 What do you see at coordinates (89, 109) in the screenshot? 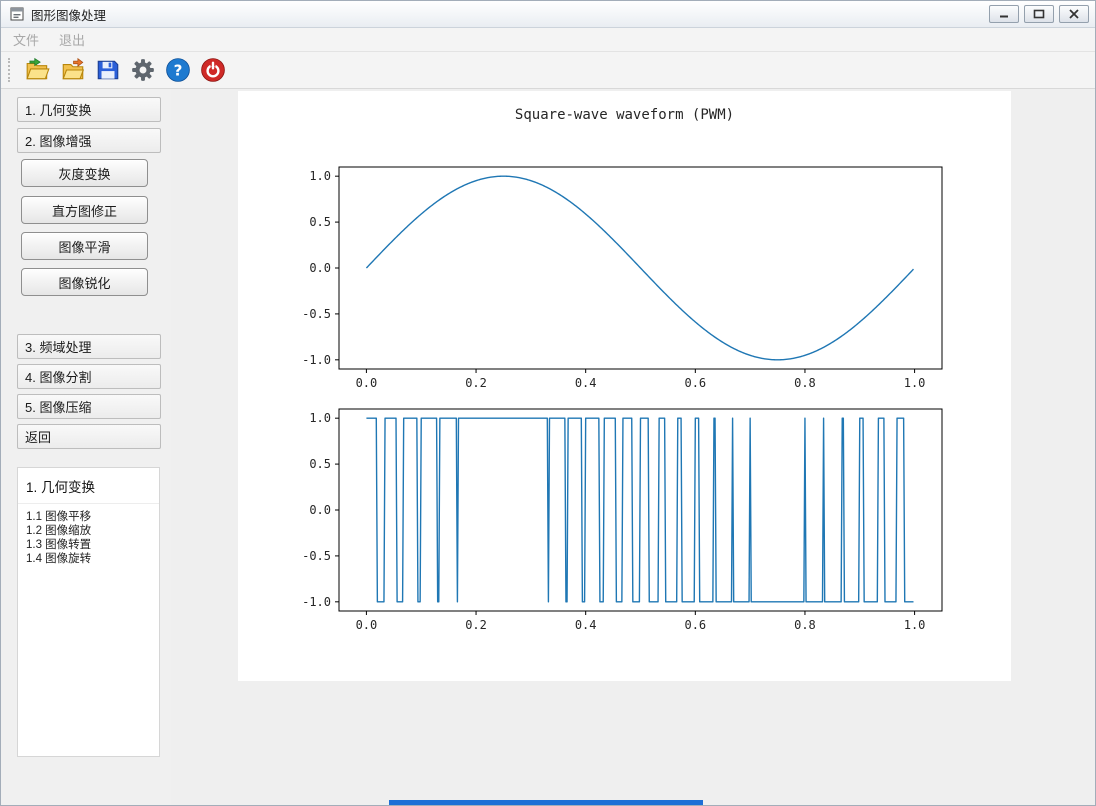
I see `sidebar-button-geometric-transform: 1. 几何变换` at bounding box center [89, 109].